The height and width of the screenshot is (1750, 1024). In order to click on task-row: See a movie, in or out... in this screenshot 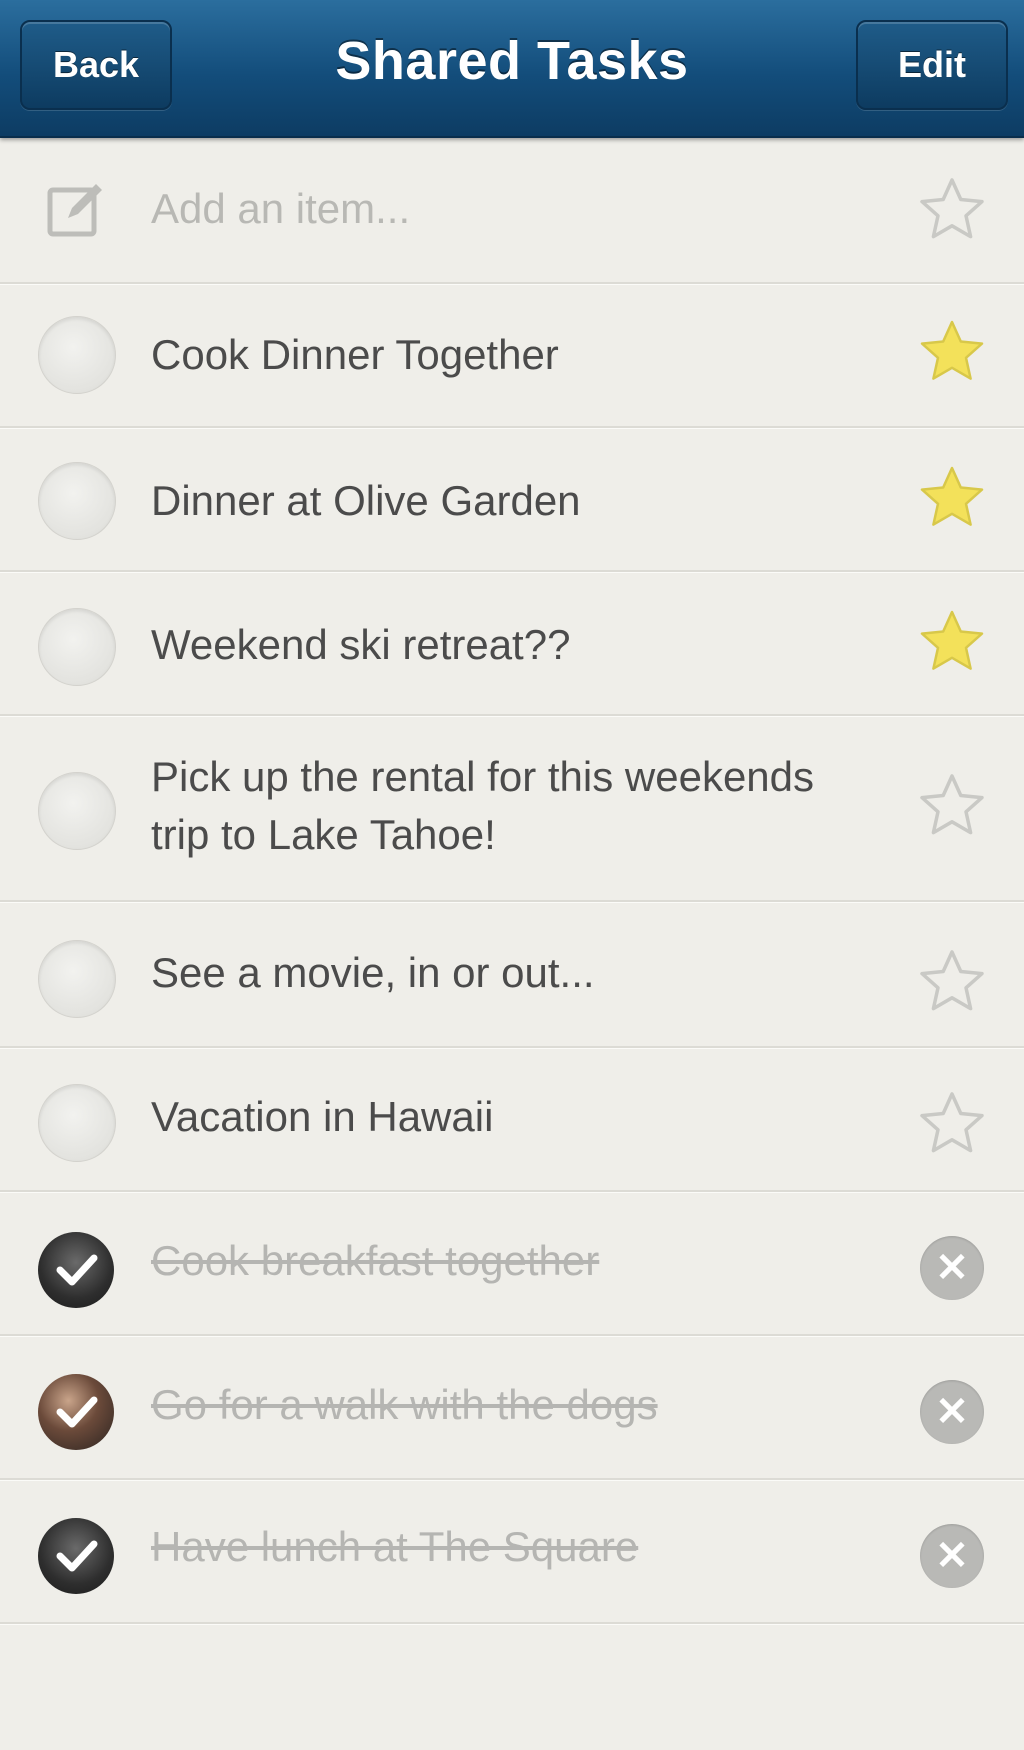, I will do `click(512, 975)`.